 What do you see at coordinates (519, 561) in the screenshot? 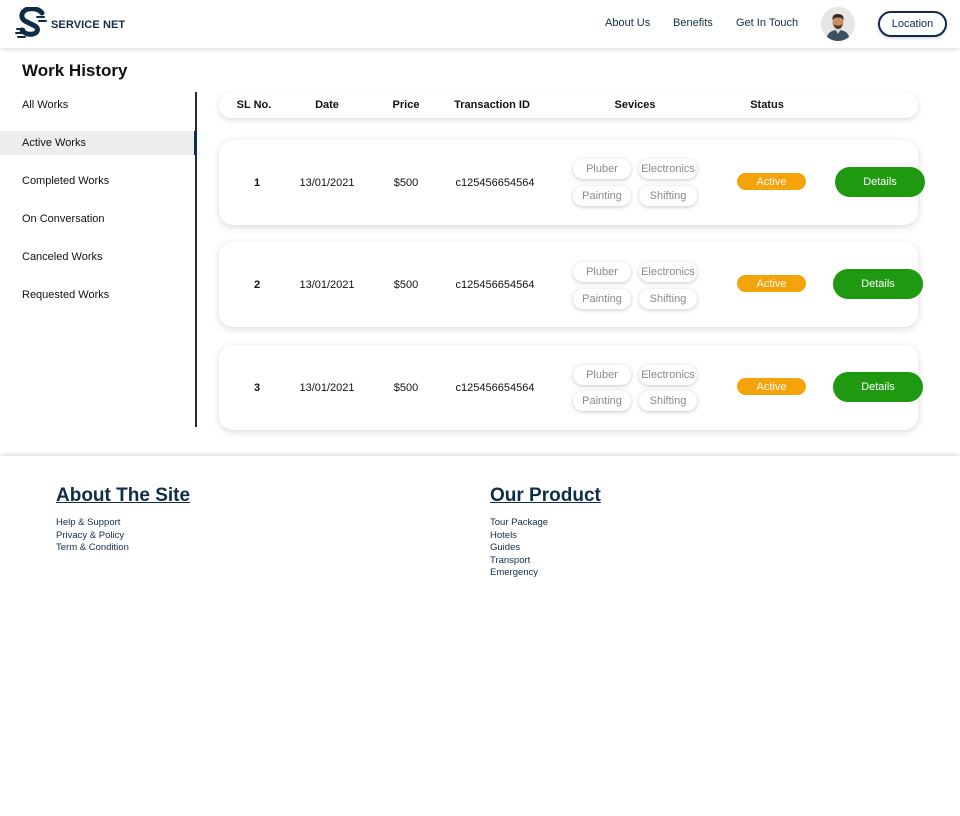
I see `footer-link-transport: Transport` at bounding box center [519, 561].